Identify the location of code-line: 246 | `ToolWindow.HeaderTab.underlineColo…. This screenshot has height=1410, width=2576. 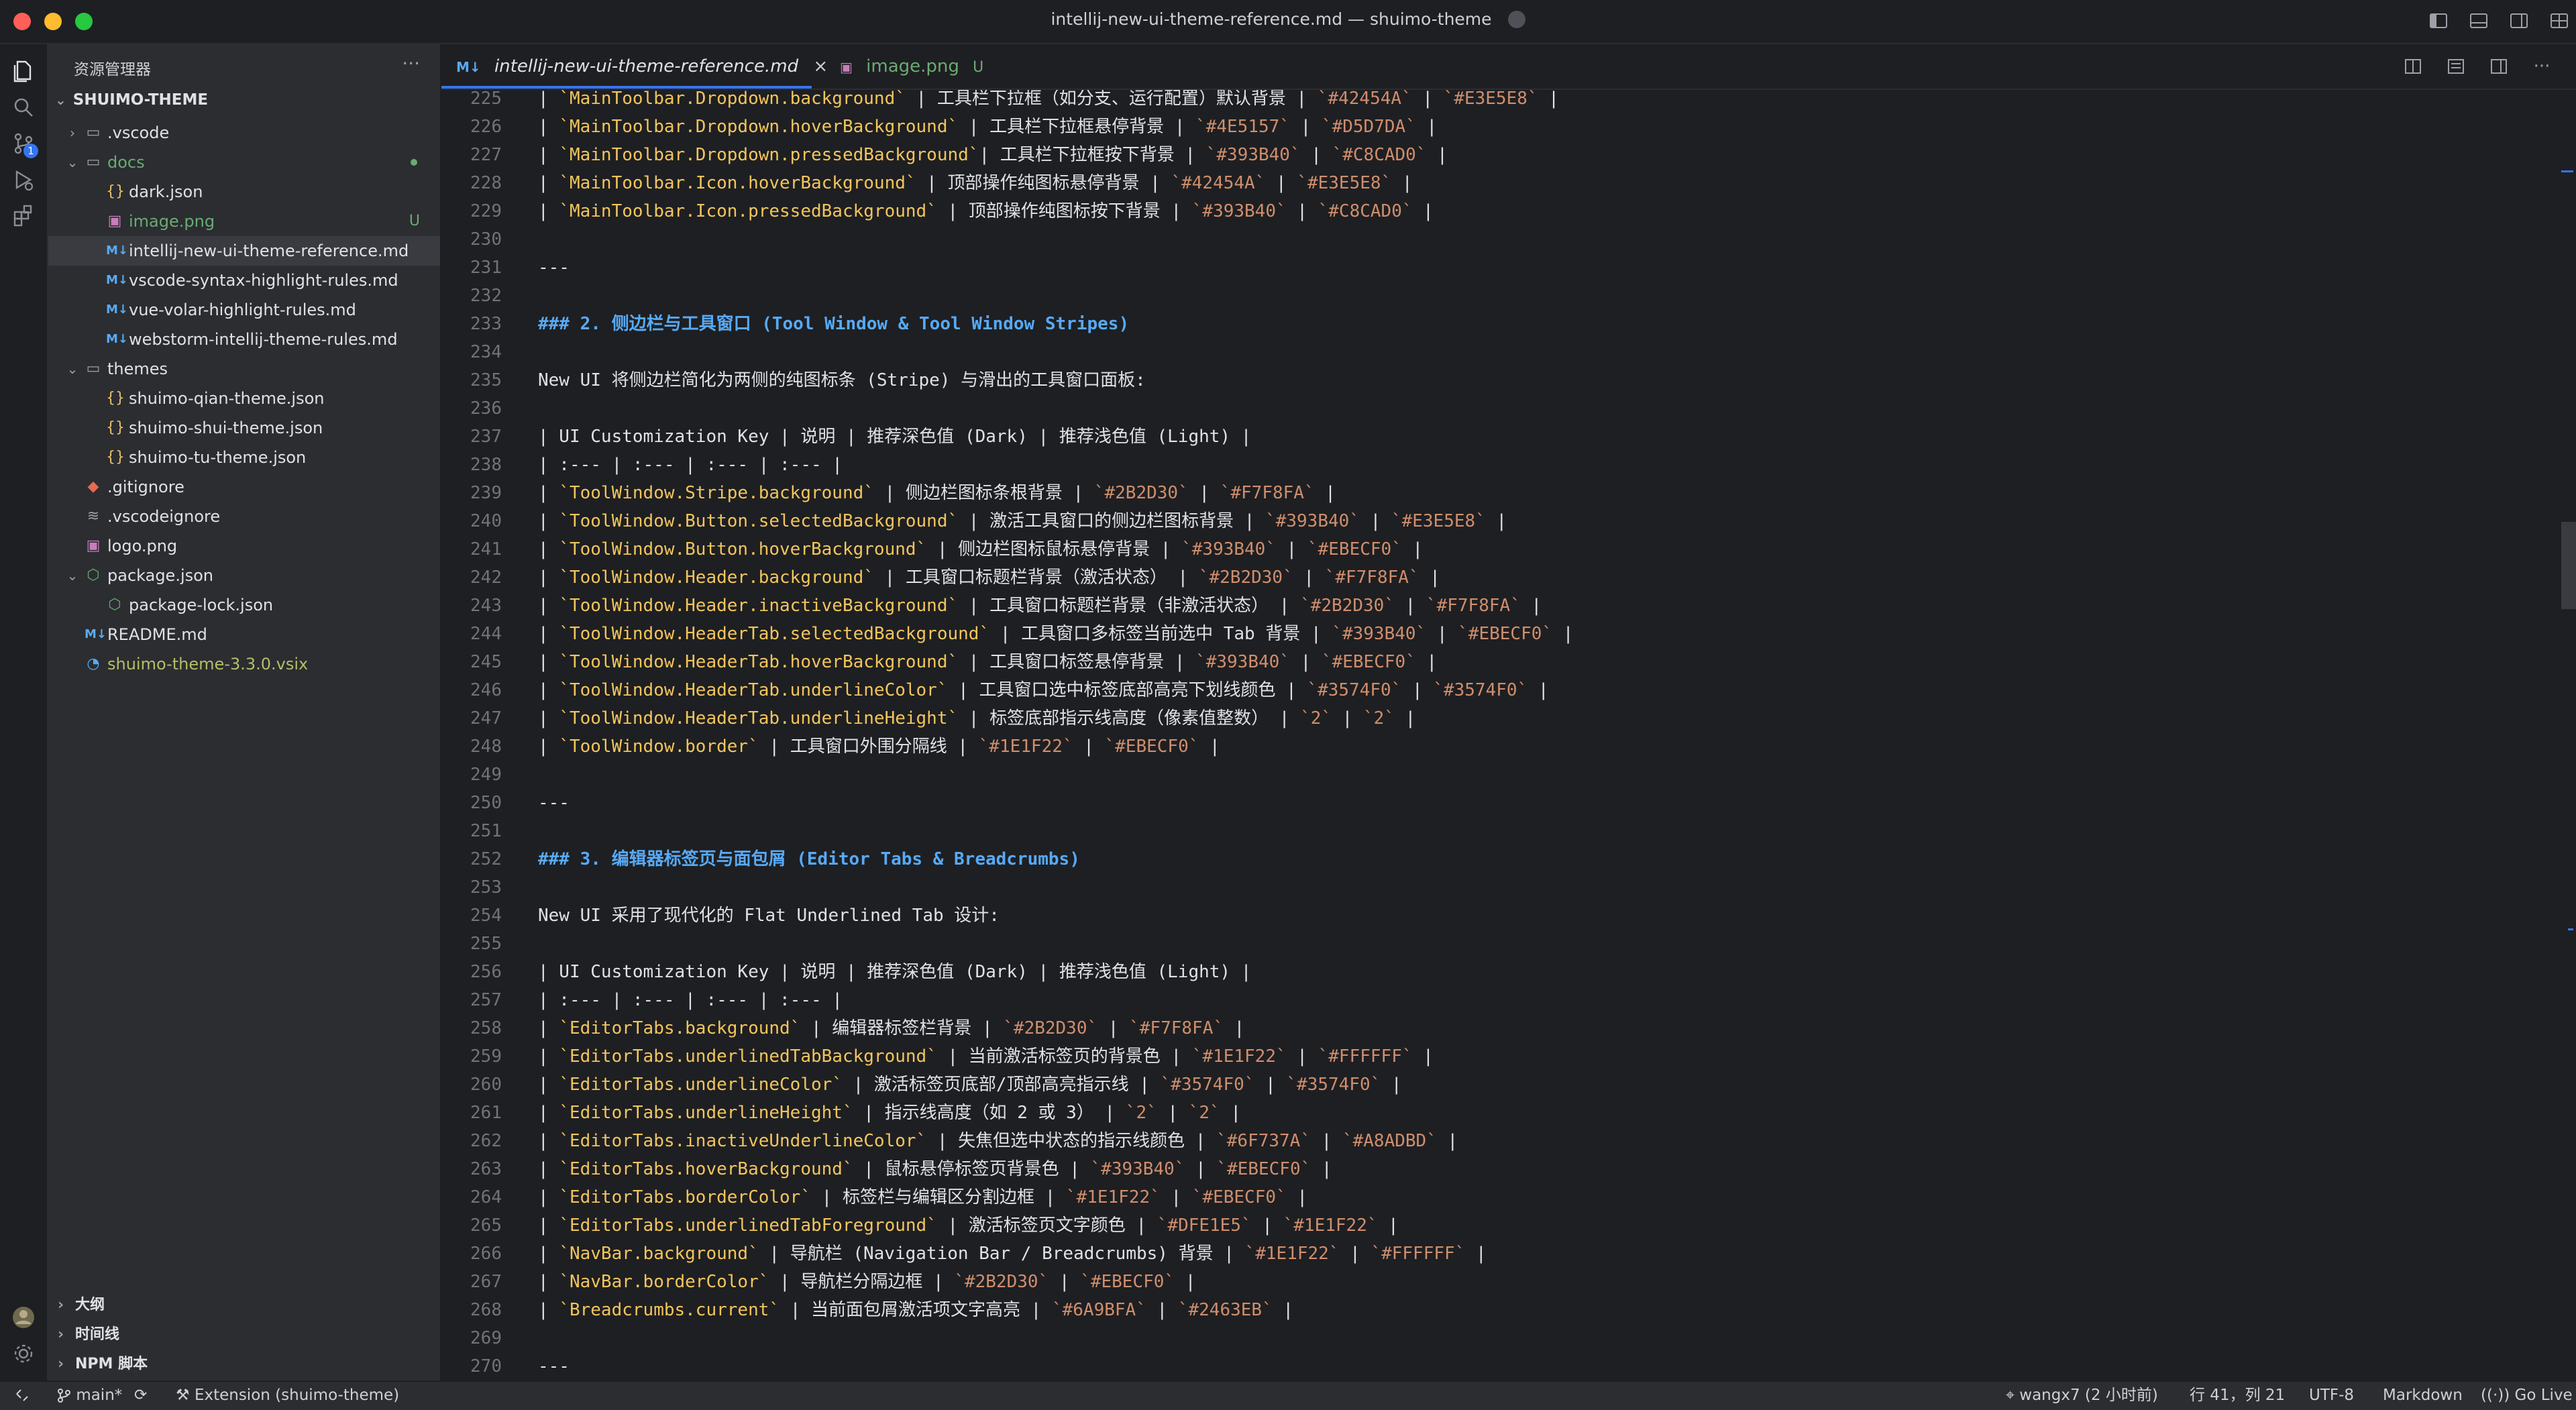
(1508, 690).